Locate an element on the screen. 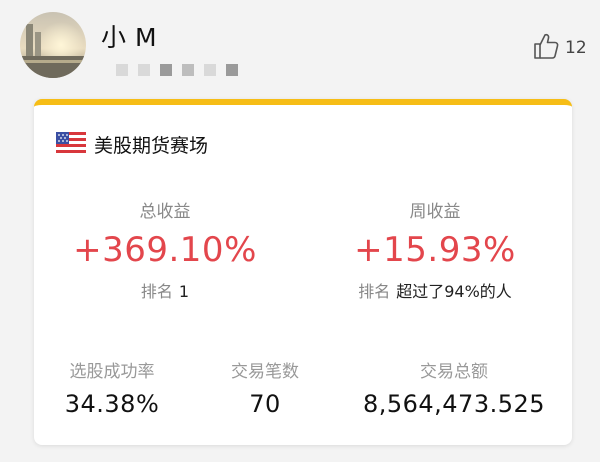  weekly-return-value: +15.93% is located at coordinates (435, 250).